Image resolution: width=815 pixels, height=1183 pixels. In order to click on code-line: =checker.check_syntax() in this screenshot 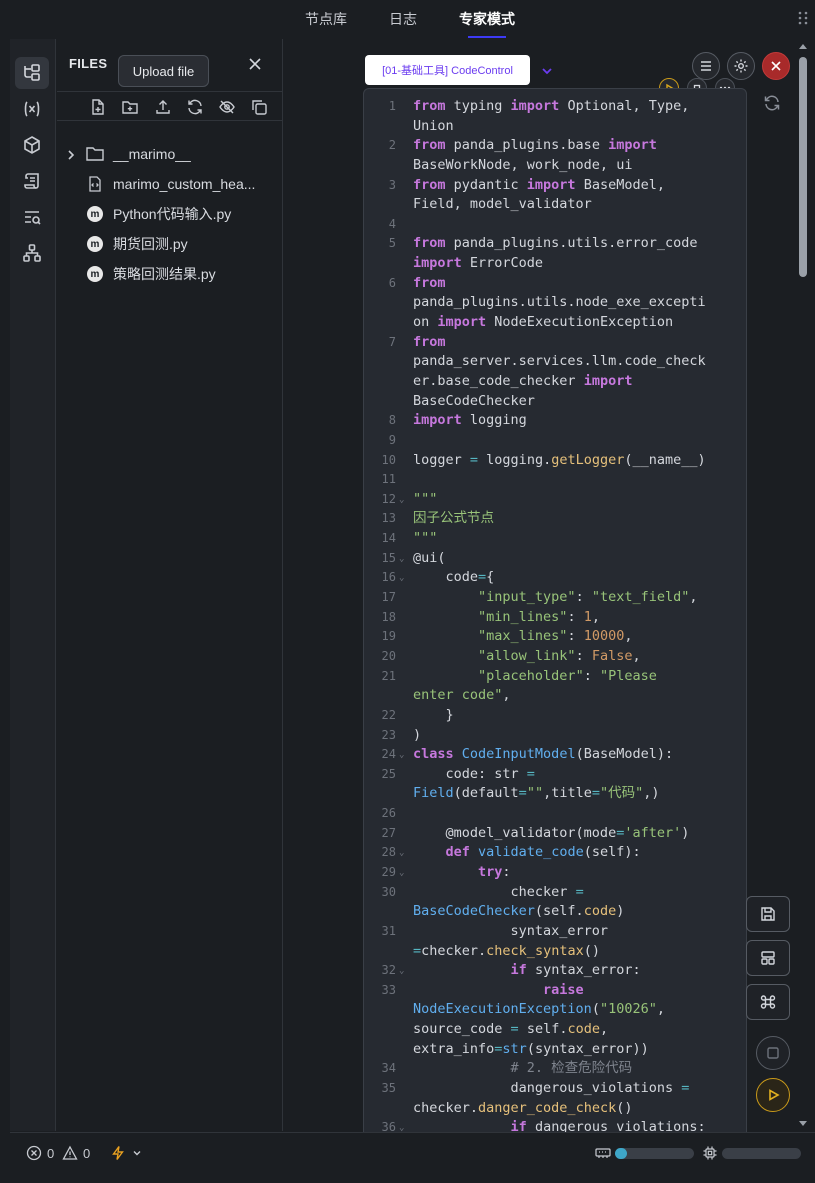, I will do `click(555, 952)`.